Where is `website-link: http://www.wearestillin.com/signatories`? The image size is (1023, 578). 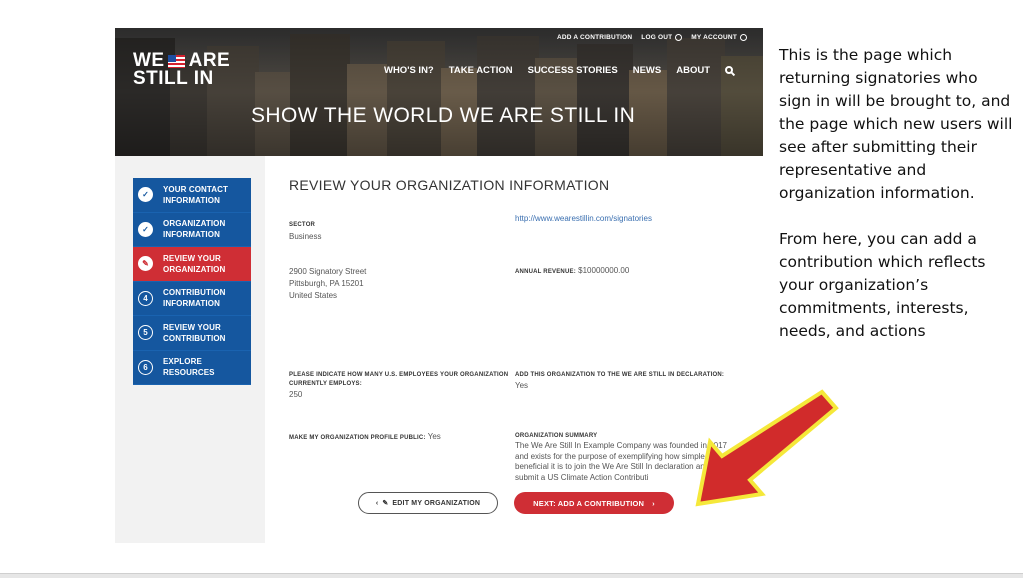
website-link: http://www.wearestillin.com/signatories is located at coordinates (583, 218).